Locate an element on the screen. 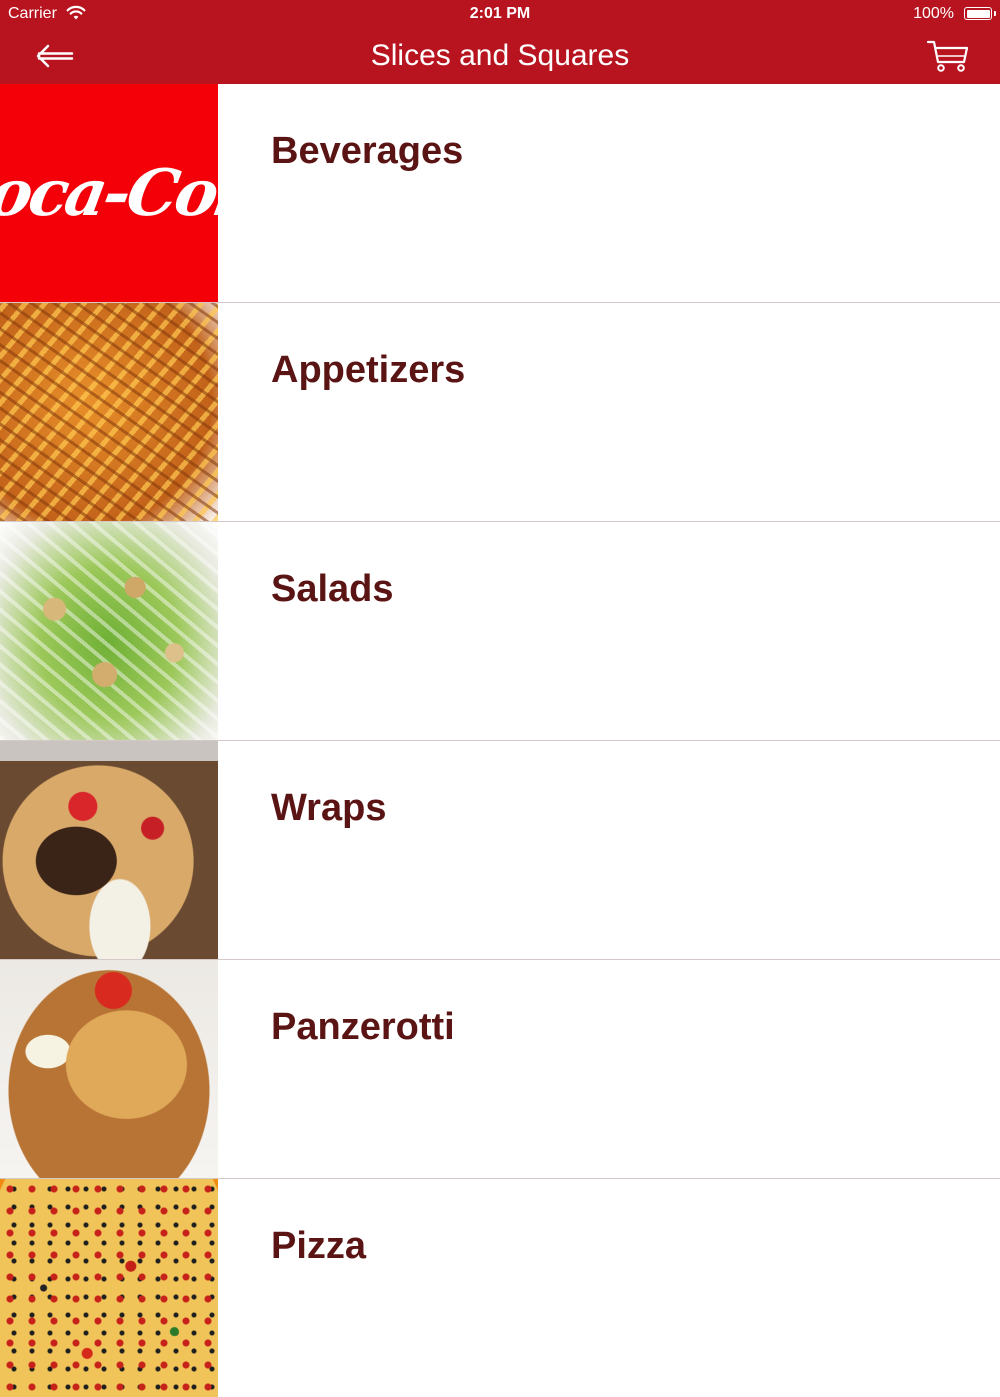  nav-bar: Carrier 2:01 PM 100% Slices and Squares is located at coordinates (500, 42).